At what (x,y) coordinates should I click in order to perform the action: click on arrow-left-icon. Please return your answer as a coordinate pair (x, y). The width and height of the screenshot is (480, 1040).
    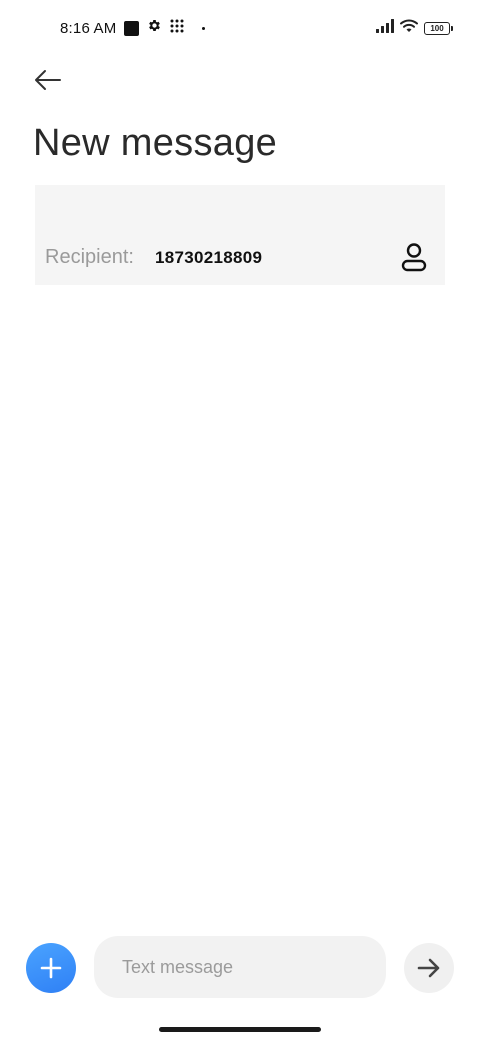
    Looking at the image, I should click on (48, 80).